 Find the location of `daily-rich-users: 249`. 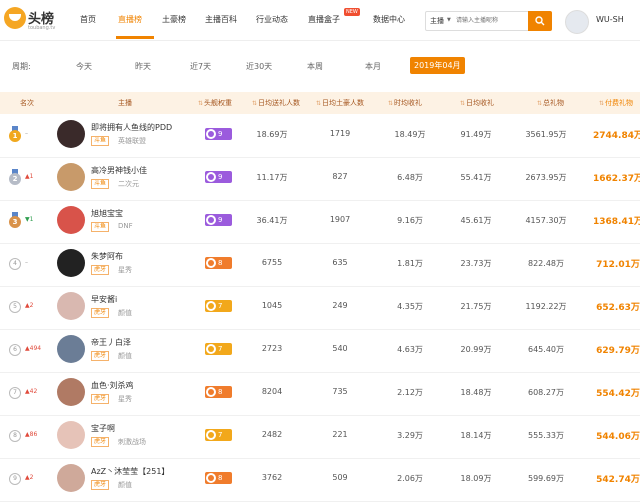

daily-rich-users: 249 is located at coordinates (340, 305).